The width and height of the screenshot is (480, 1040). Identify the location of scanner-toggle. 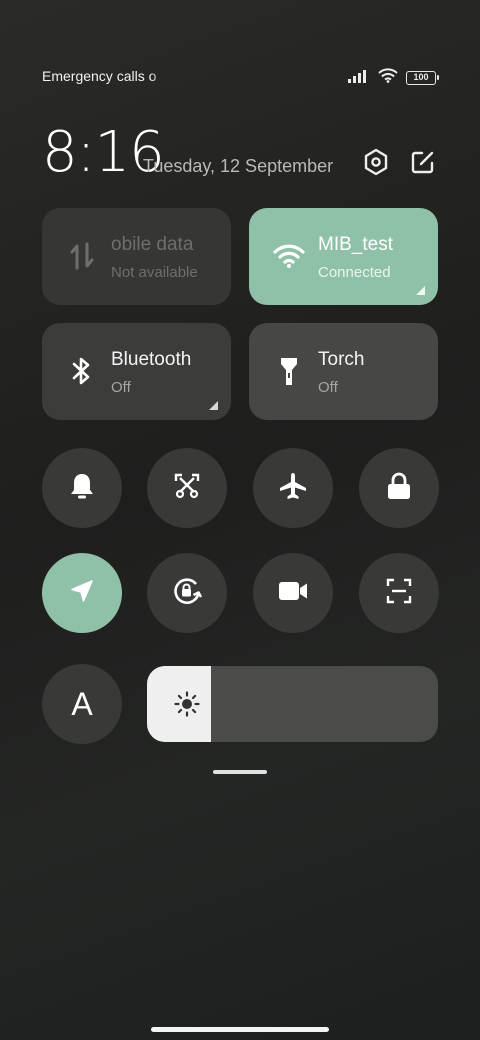
(399, 593).